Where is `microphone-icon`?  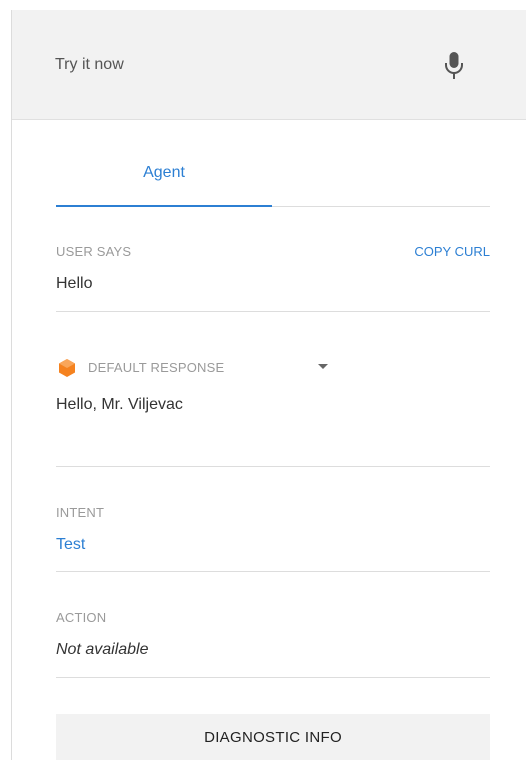
microphone-icon is located at coordinates (454, 66).